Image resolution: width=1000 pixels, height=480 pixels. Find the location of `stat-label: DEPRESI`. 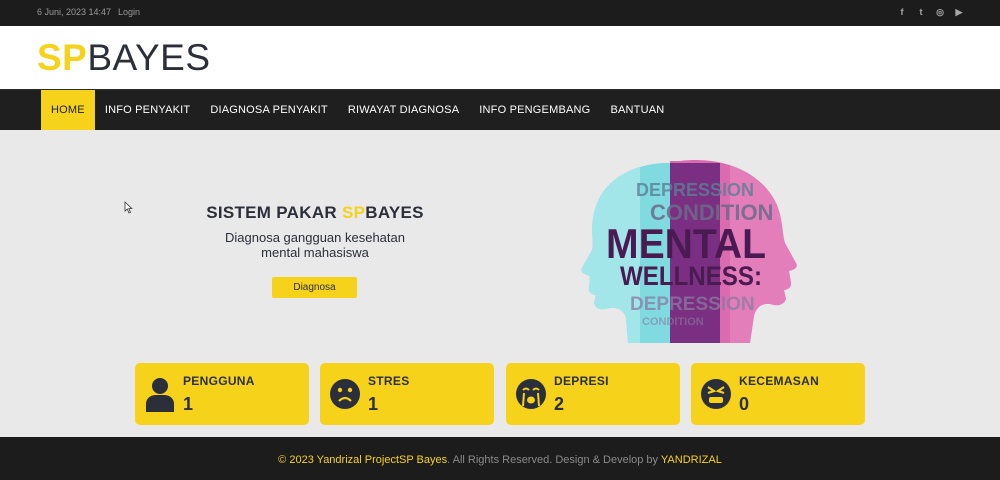

stat-label: DEPRESI is located at coordinates (581, 381).